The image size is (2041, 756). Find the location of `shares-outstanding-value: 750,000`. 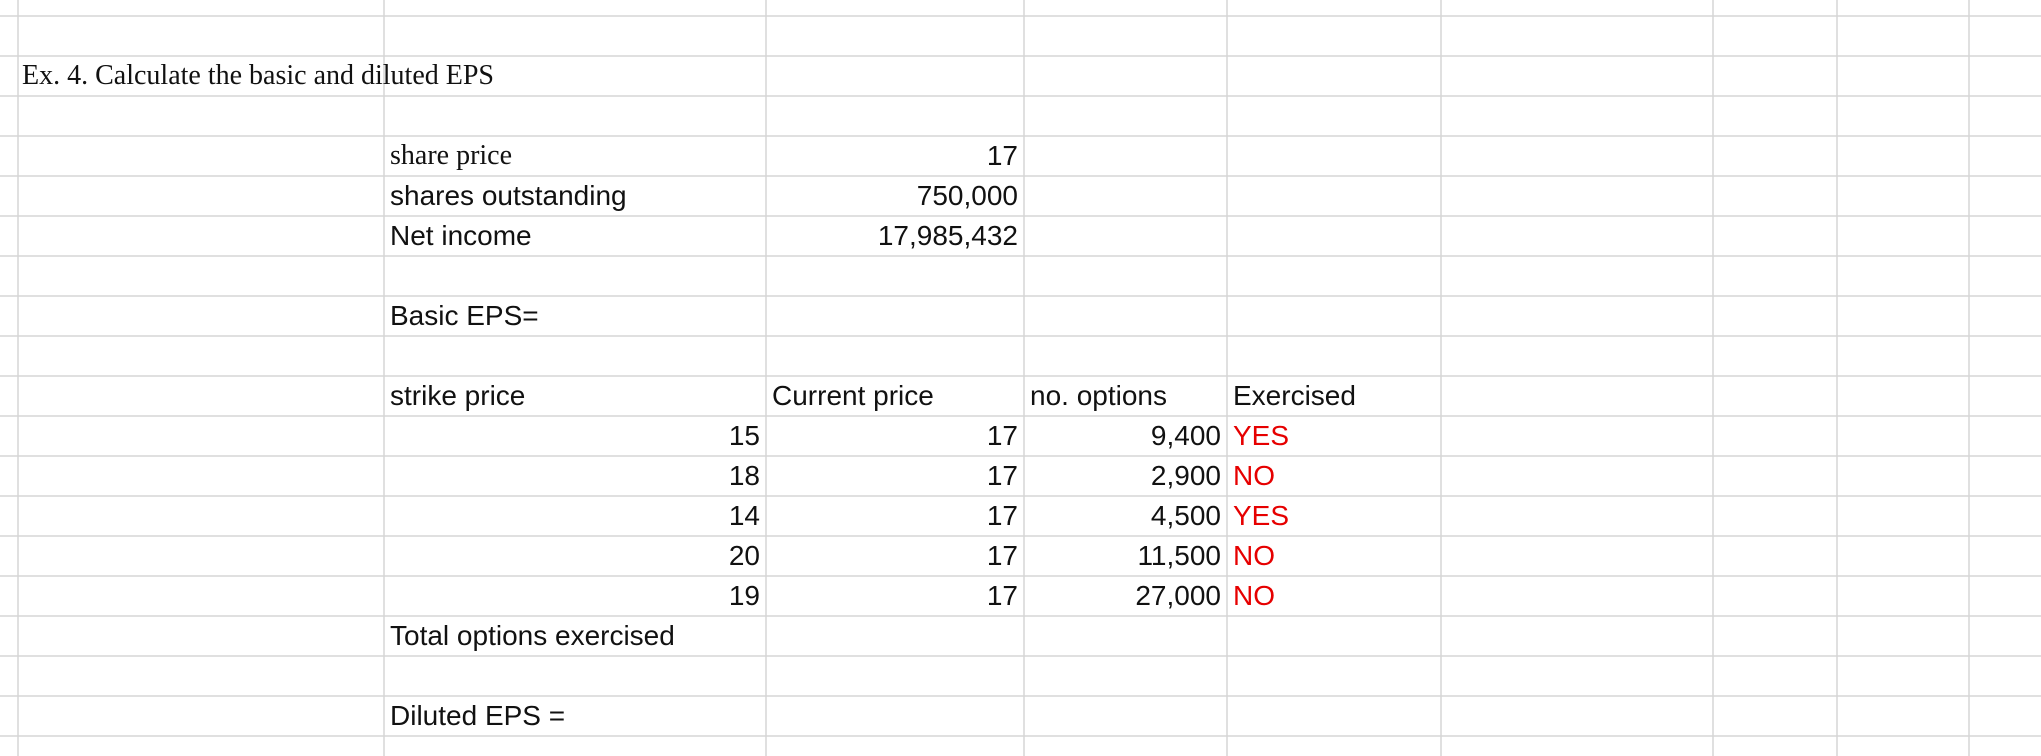

shares-outstanding-value: 750,000 is located at coordinates (895, 196).